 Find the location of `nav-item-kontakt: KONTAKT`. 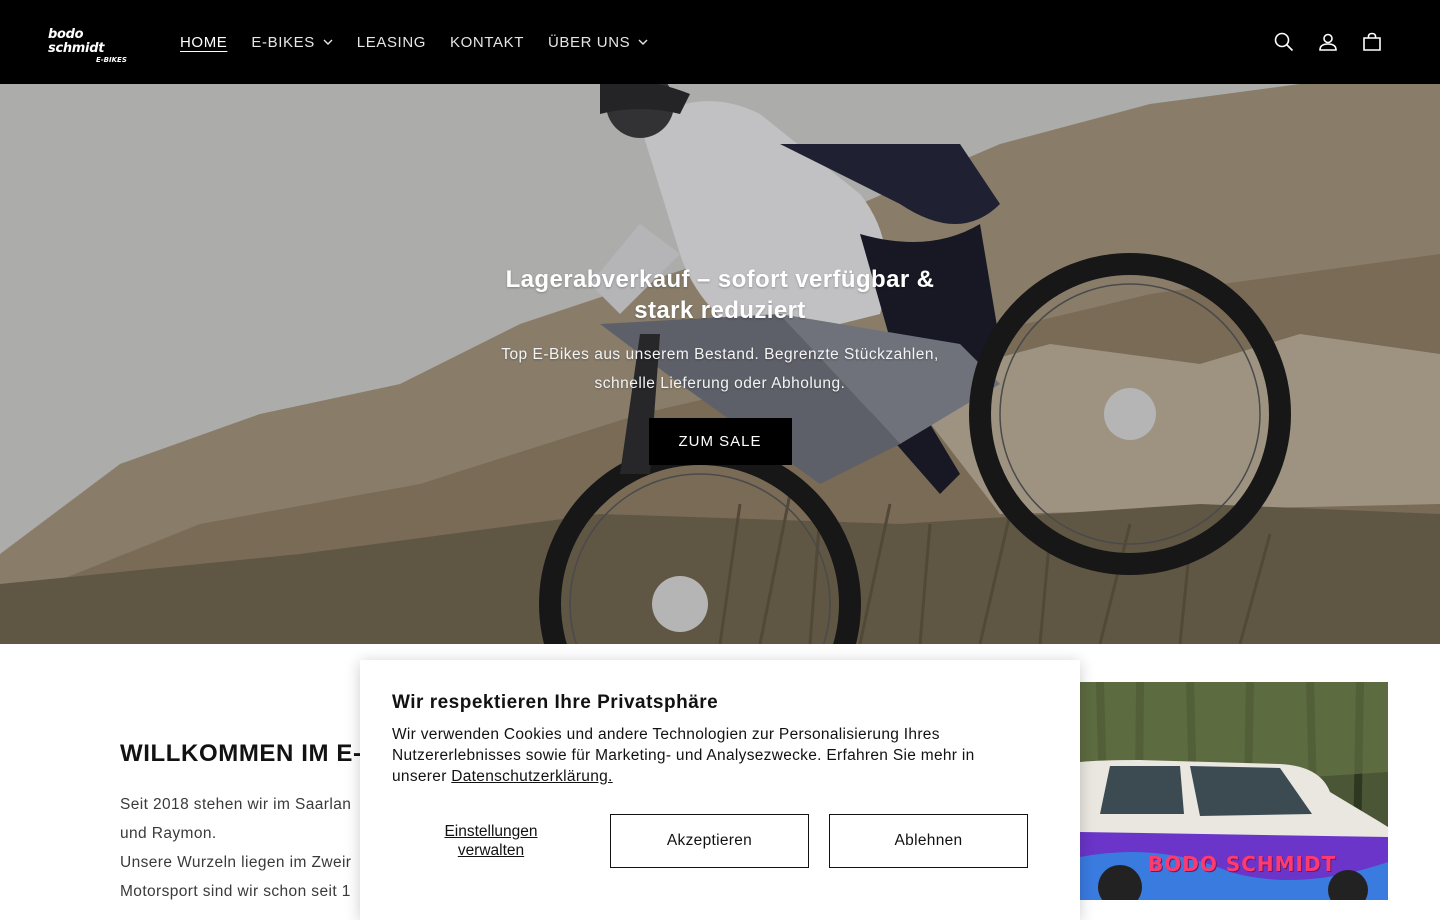

nav-item-kontakt: KONTAKT is located at coordinates (487, 42).